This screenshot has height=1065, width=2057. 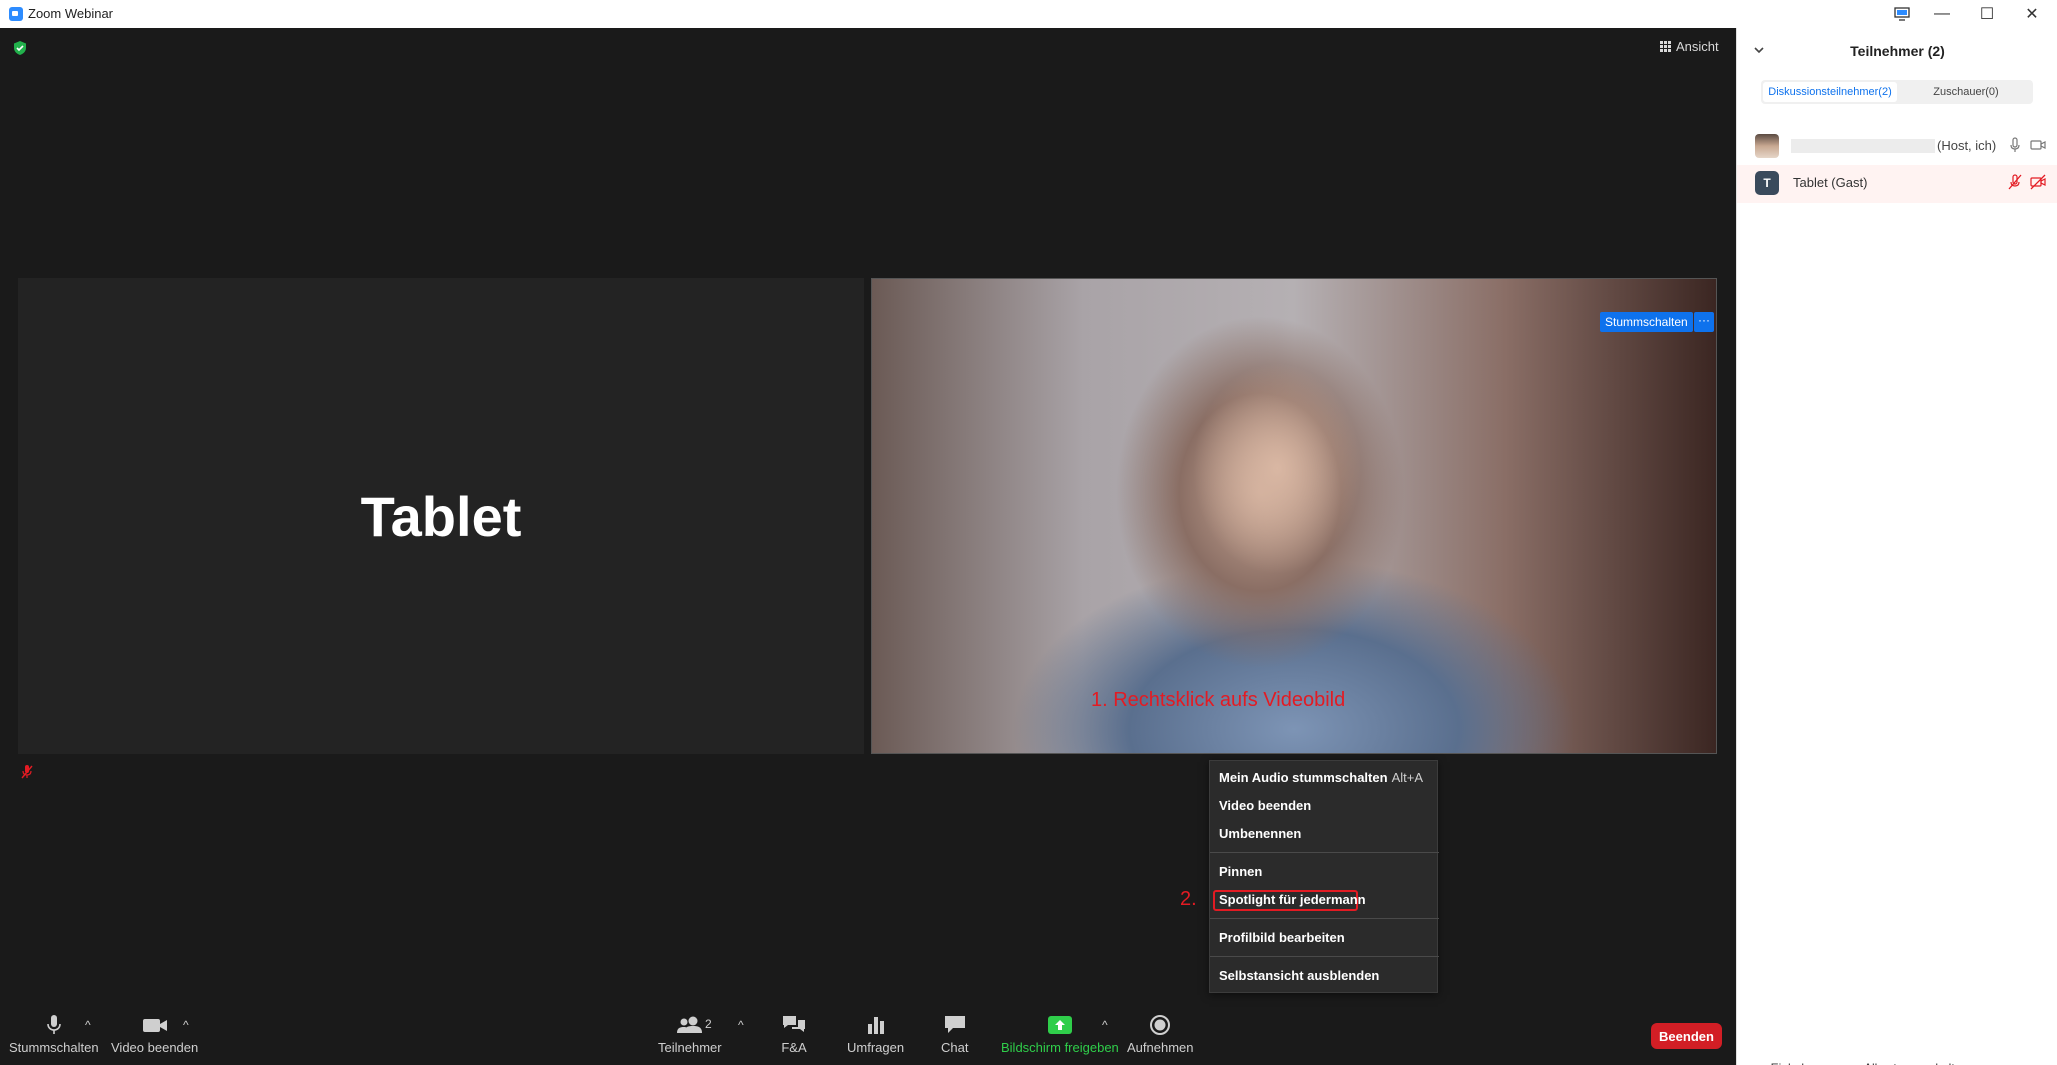 I want to click on mute-all-button: Alle stummschalten, so click(x=1916, y=1060).